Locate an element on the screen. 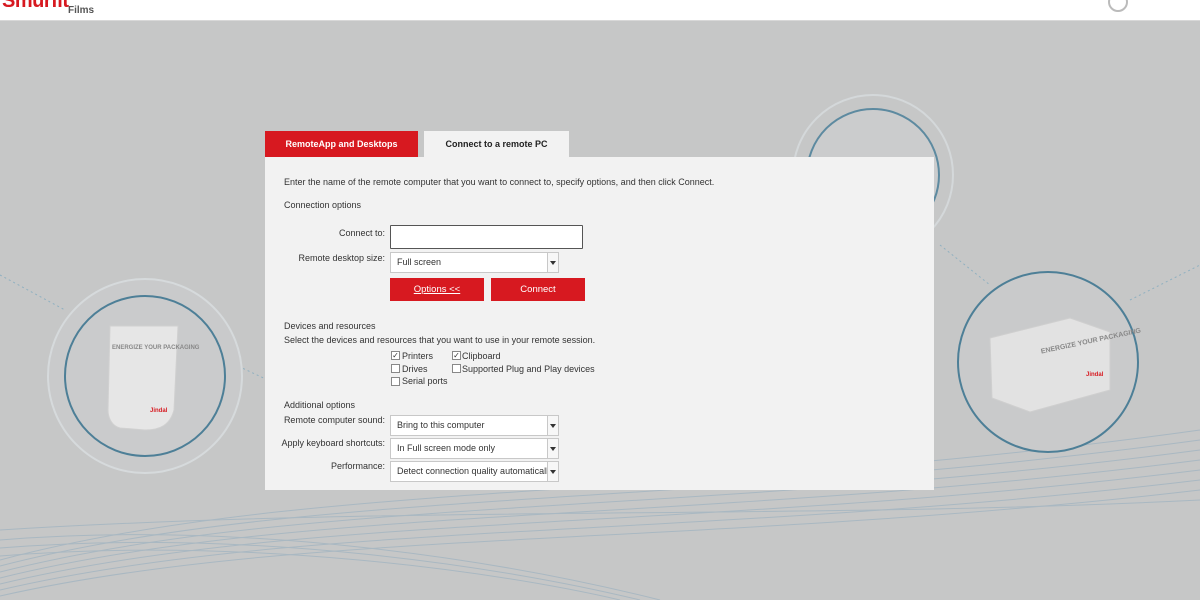 This screenshot has width=1200, height=600. remote-sound-label: Remote computer sound: is located at coordinates (334, 420).